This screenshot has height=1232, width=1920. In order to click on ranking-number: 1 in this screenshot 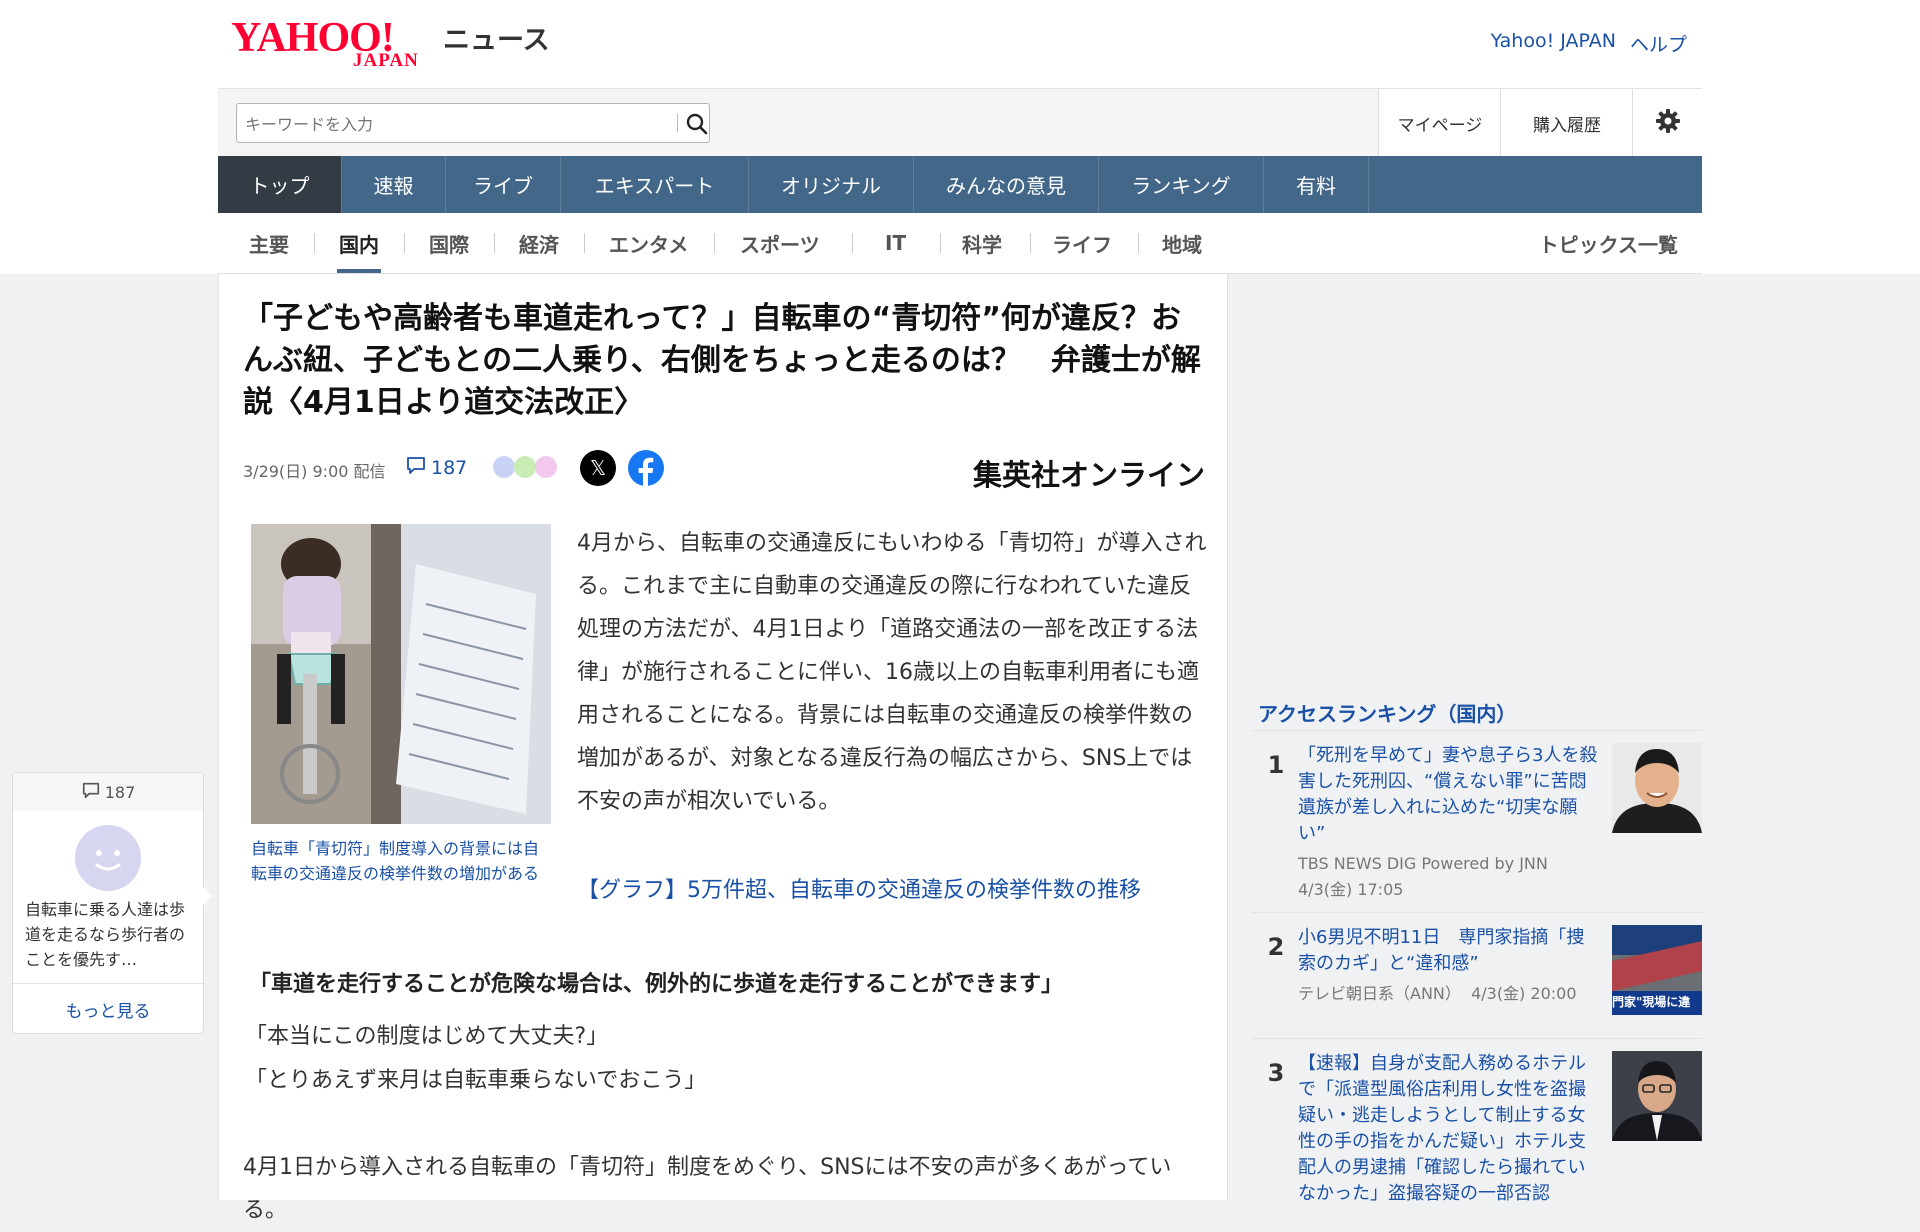, I will do `click(1276, 765)`.